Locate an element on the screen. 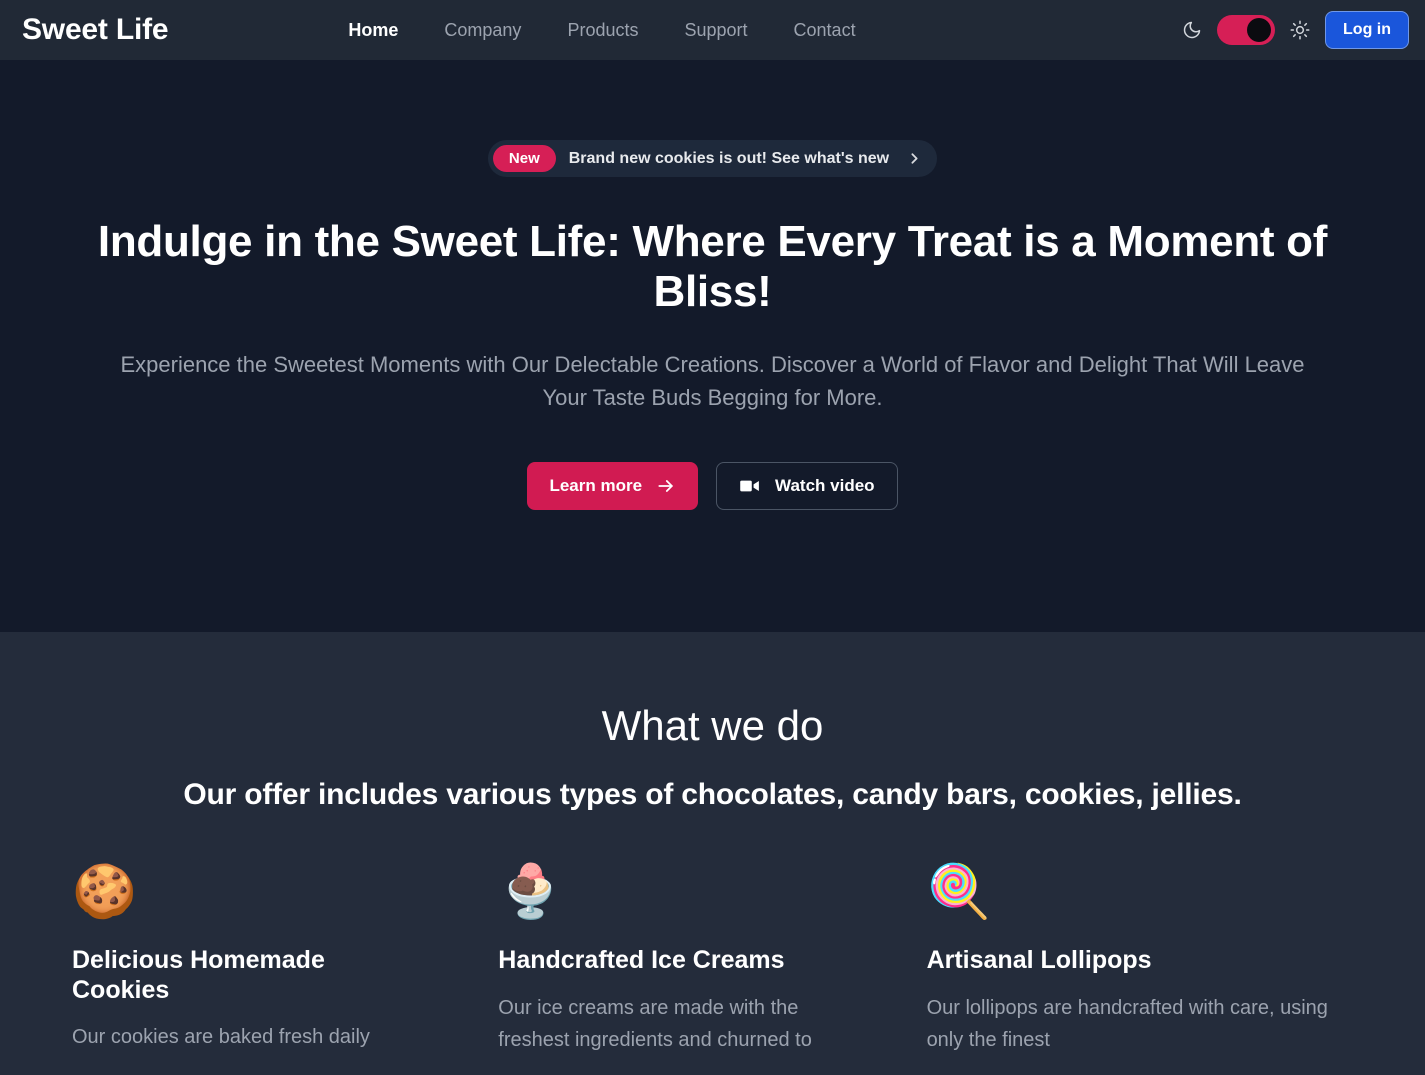 This screenshot has height=1075, width=1425. learn-more-button: Learn more is located at coordinates (613, 486).